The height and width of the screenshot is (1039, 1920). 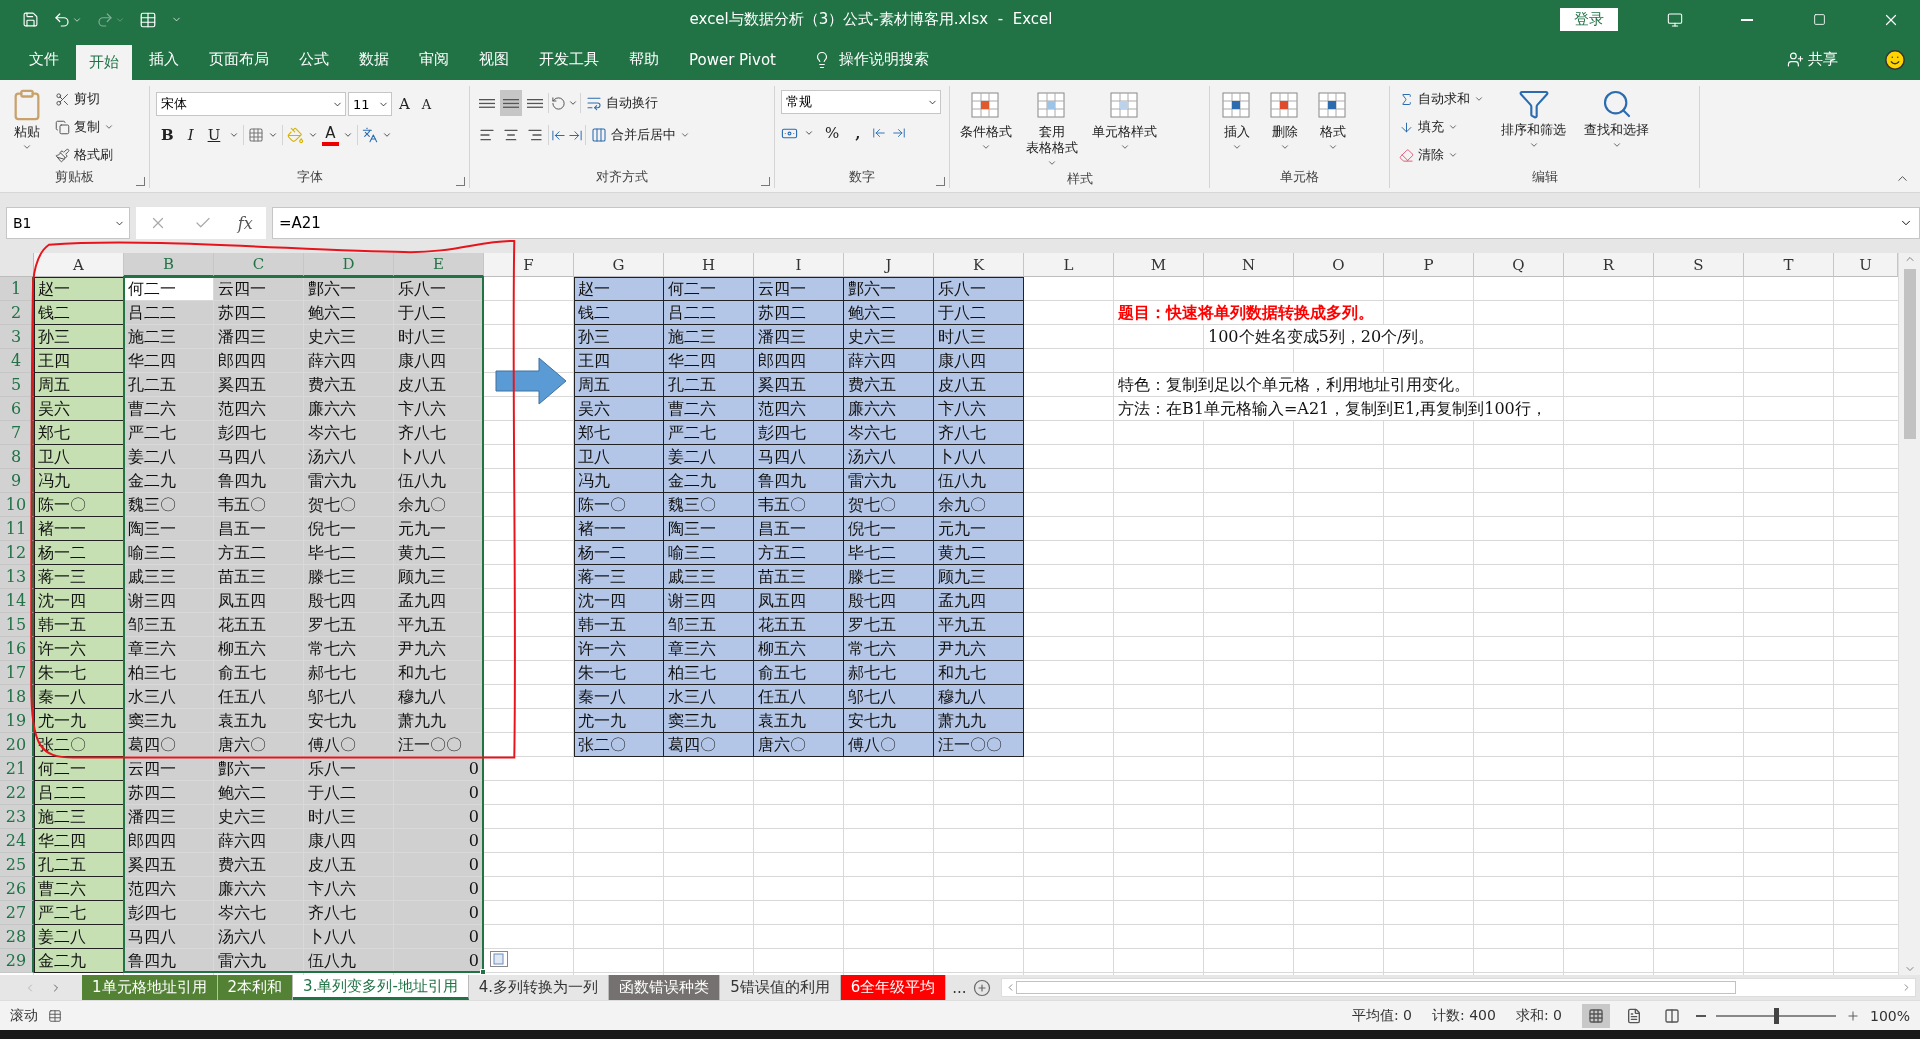 What do you see at coordinates (640, 135) in the screenshot?
I see `merge-center-button: 合并后居中` at bounding box center [640, 135].